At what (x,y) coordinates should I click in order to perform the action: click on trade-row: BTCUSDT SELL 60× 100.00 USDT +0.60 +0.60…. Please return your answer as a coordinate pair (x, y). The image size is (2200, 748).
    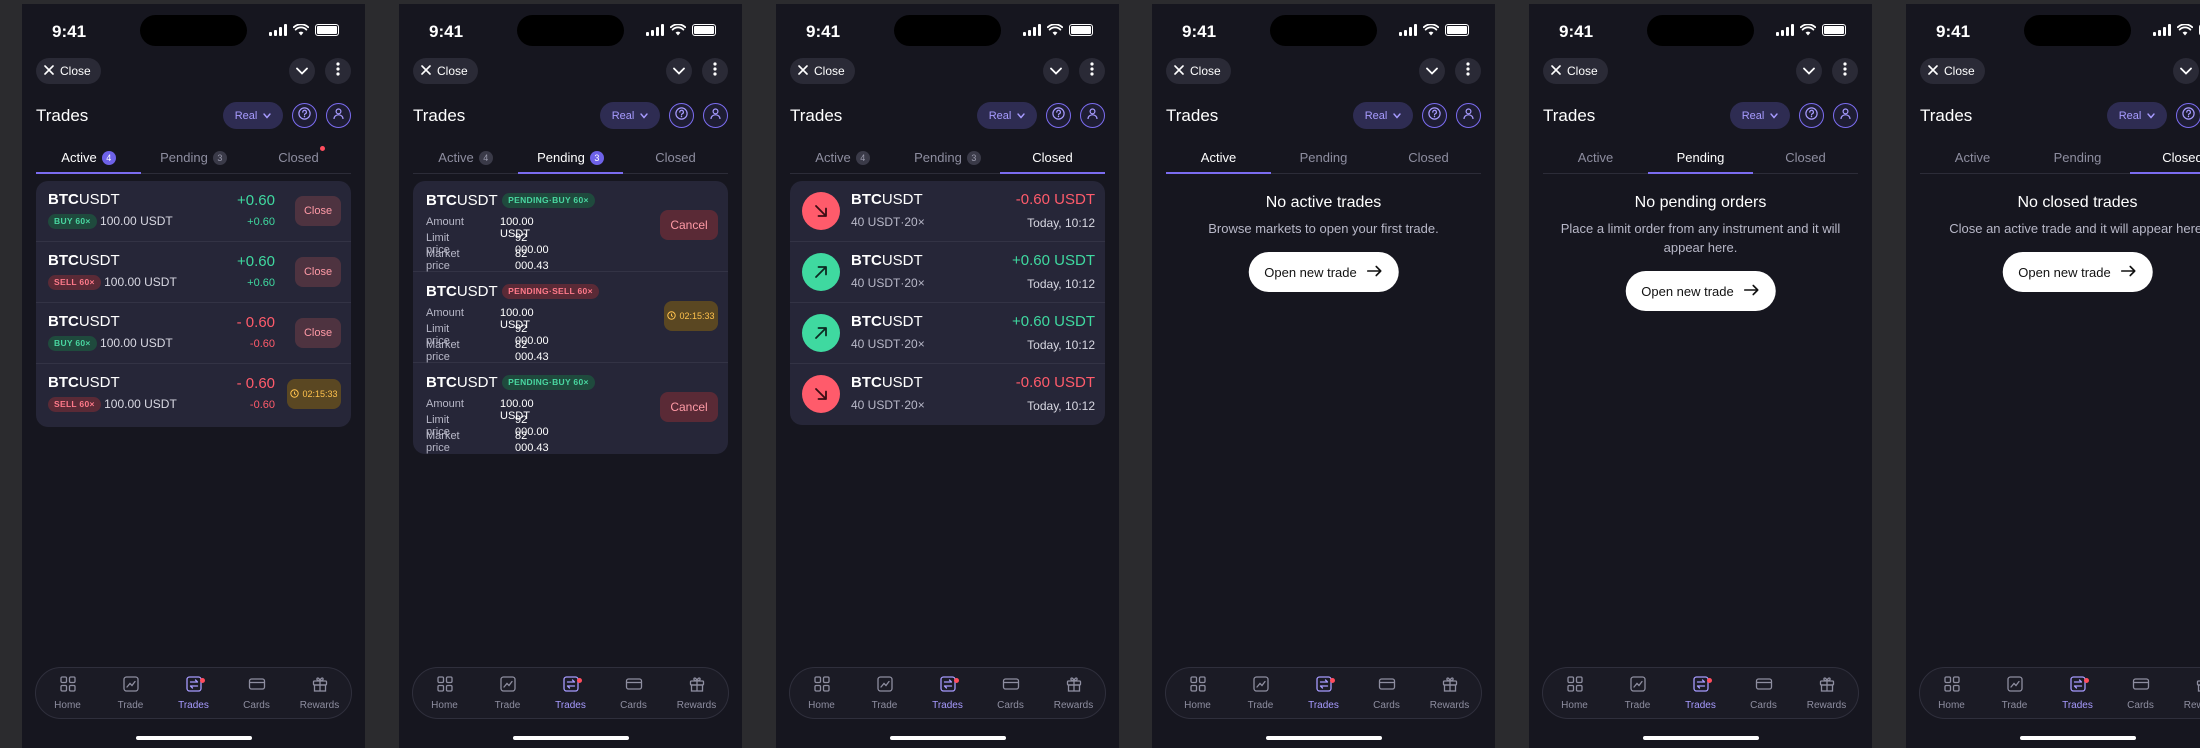
    Looking at the image, I should click on (193, 272).